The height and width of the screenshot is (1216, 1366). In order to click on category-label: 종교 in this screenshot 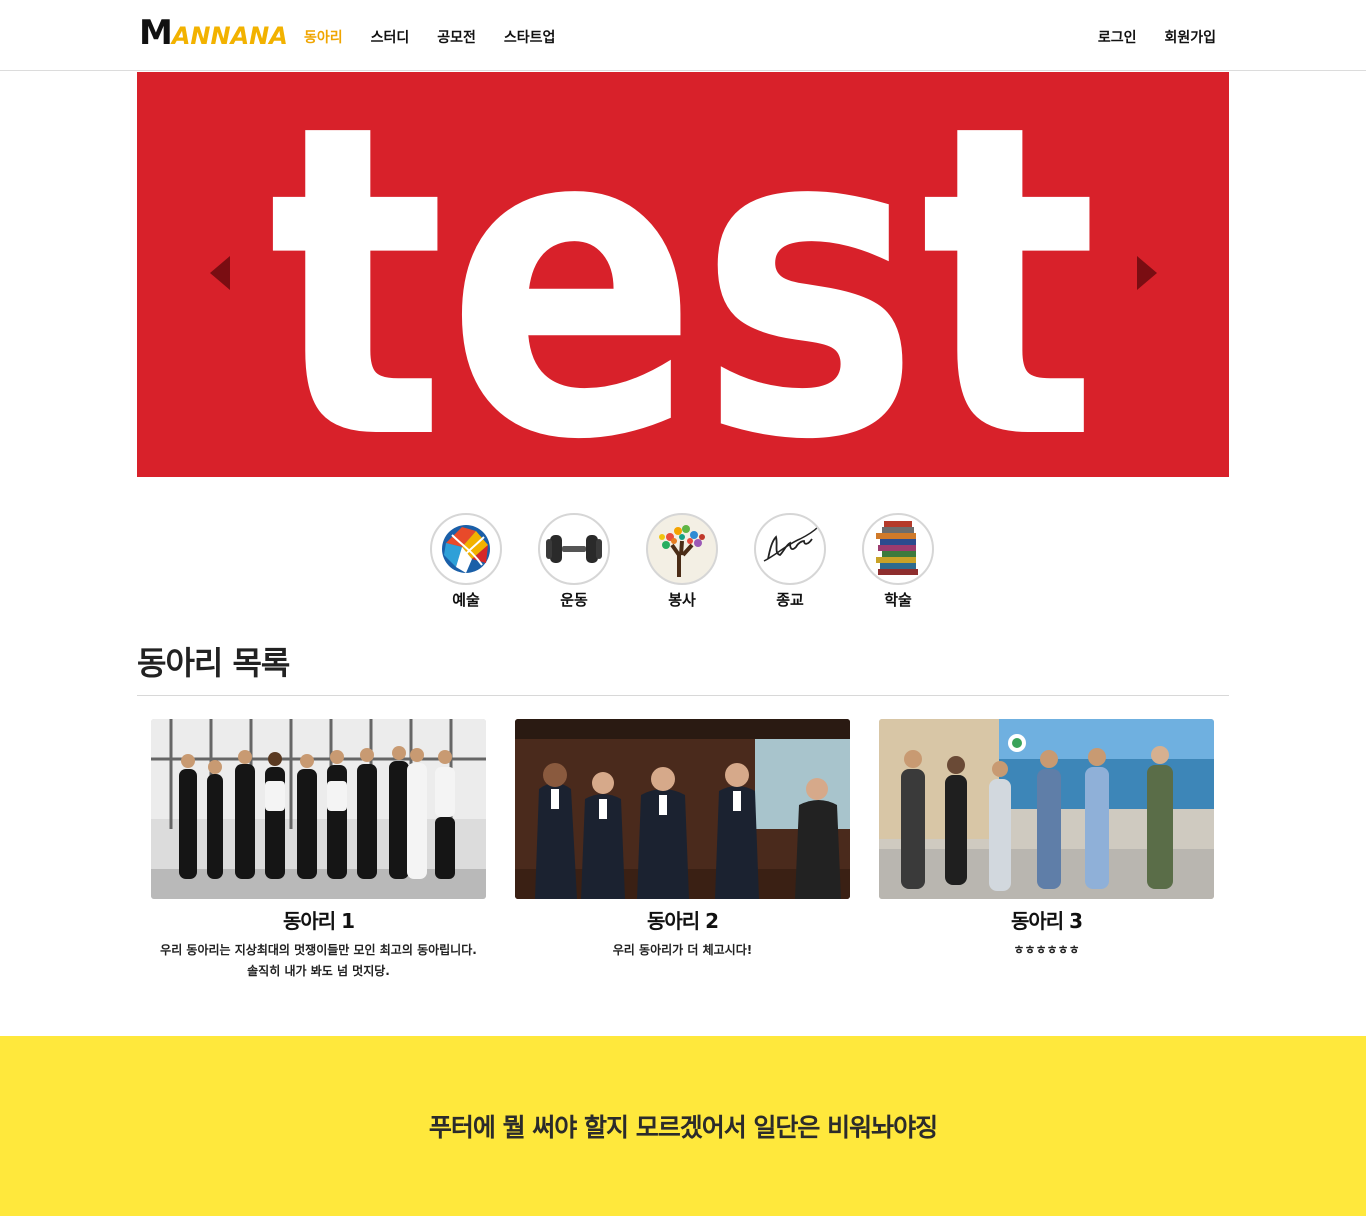, I will do `click(790, 600)`.